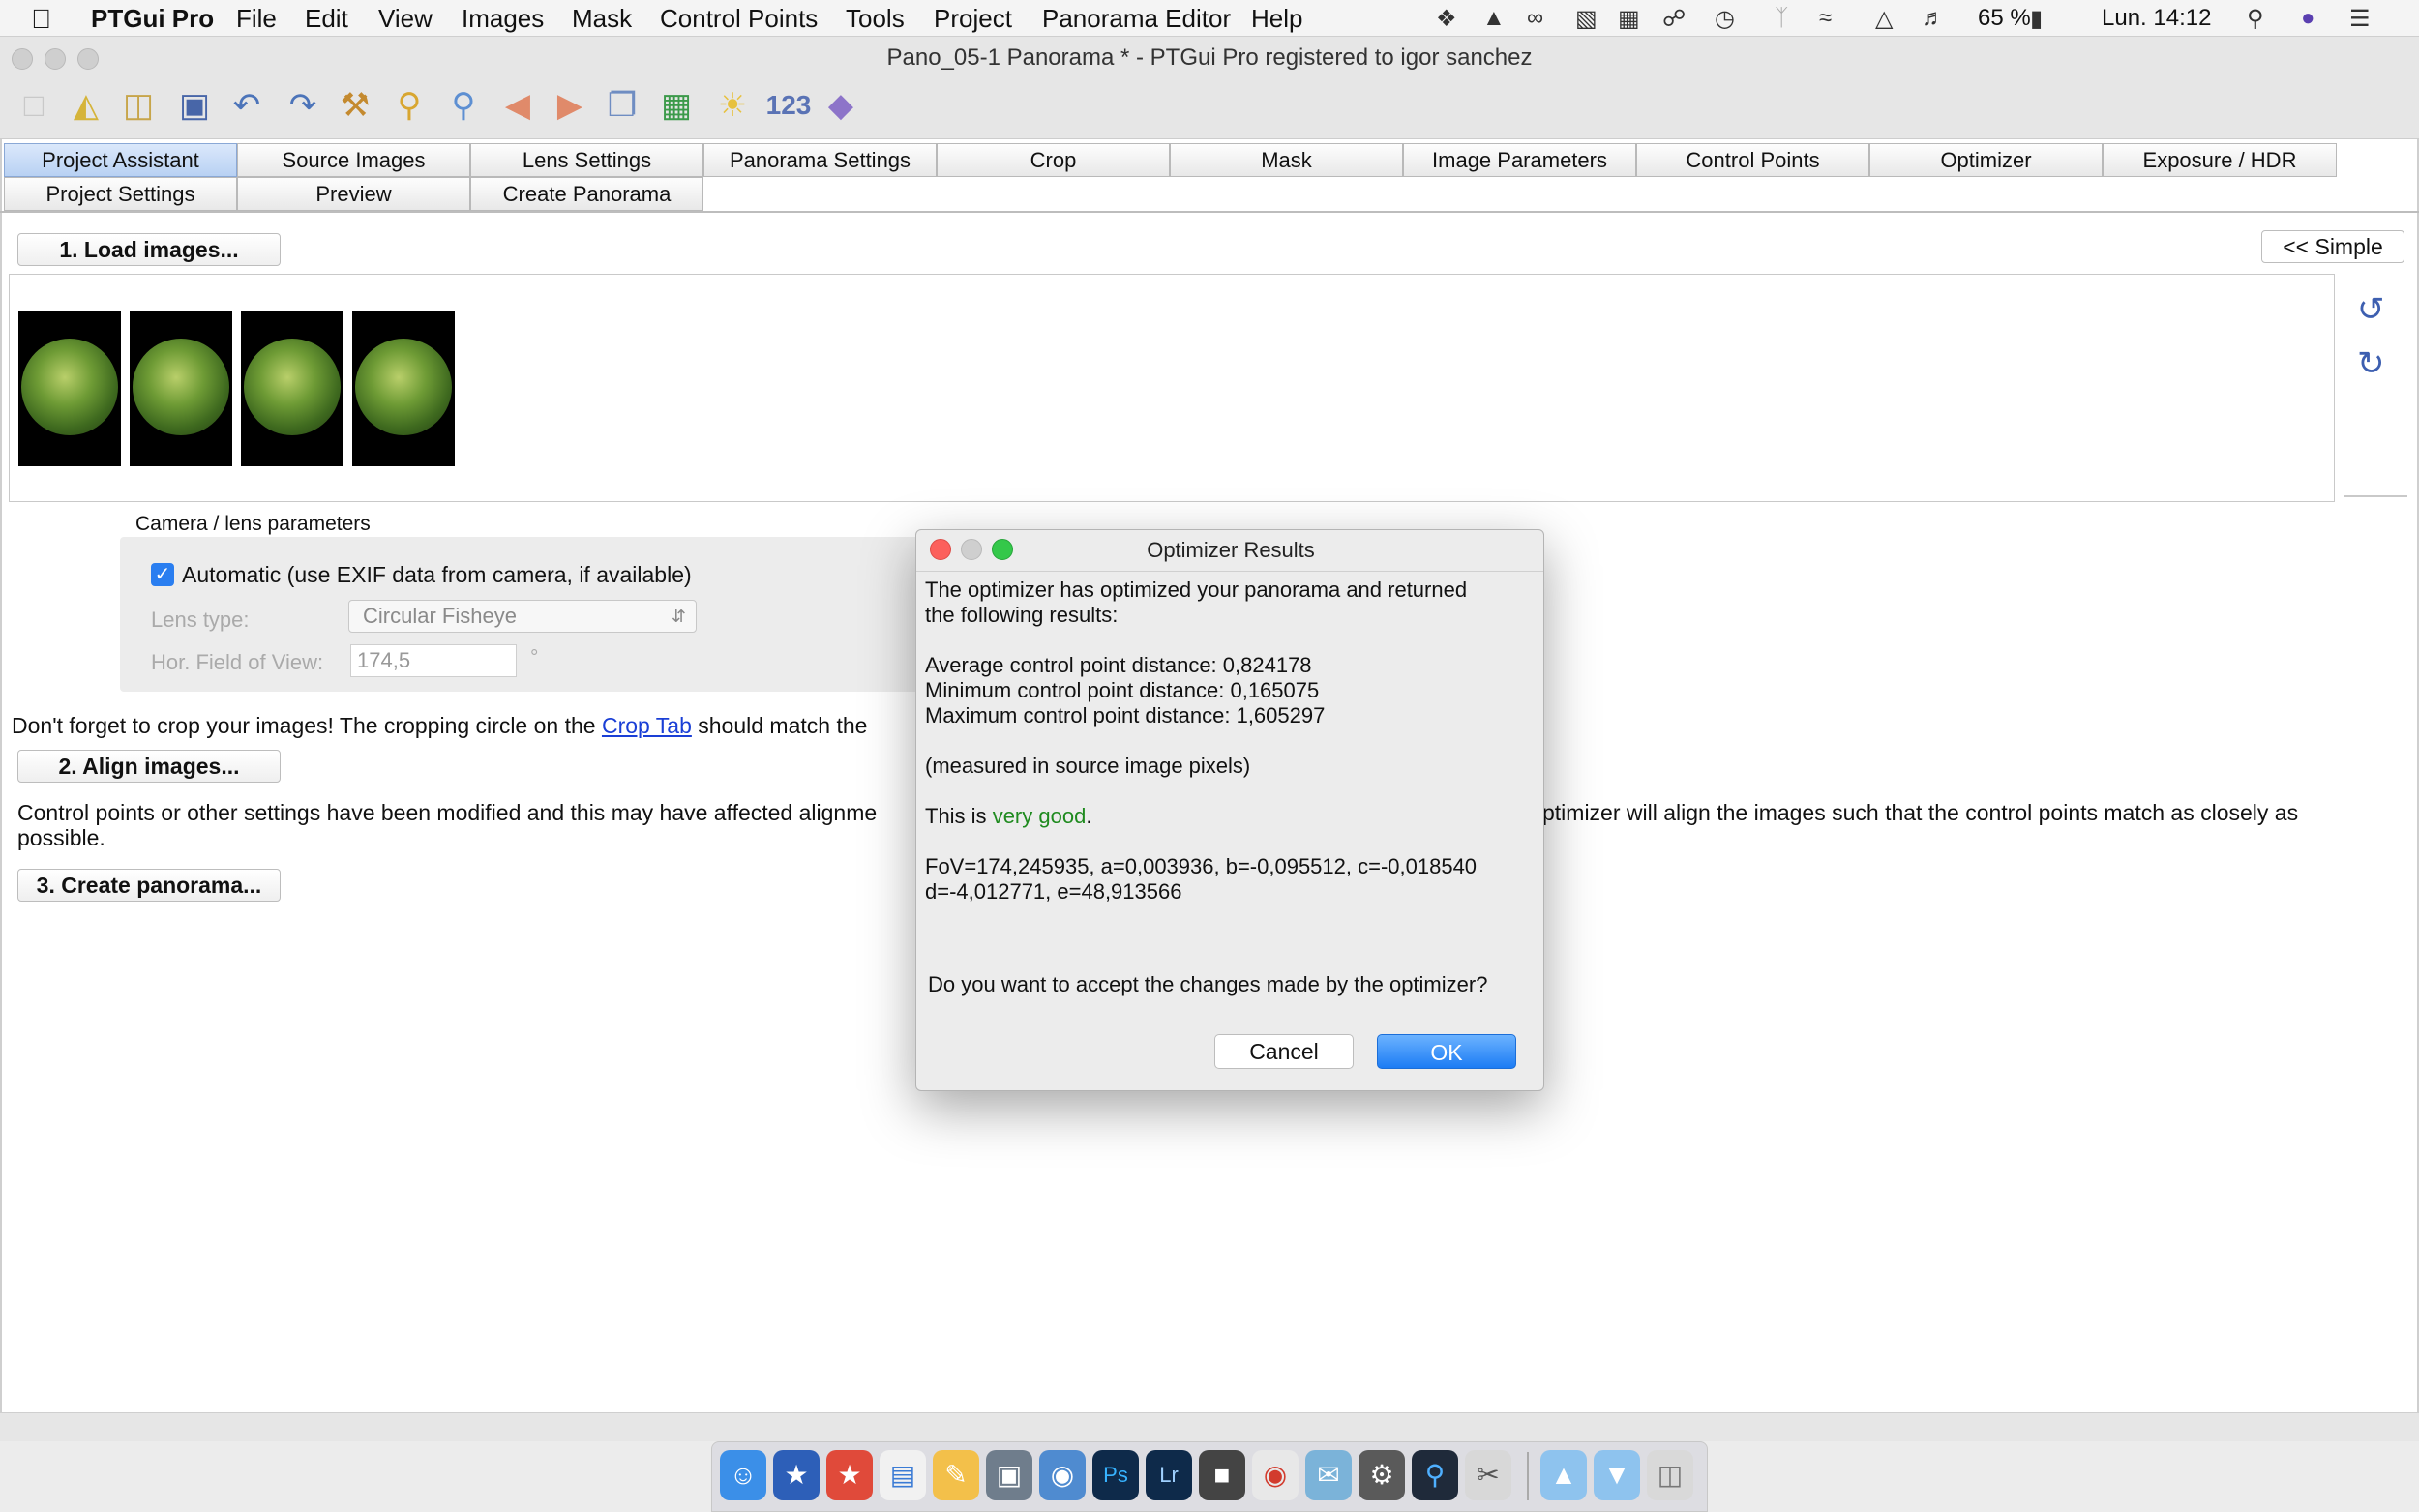  What do you see at coordinates (1670, 1475) in the screenshot?
I see `trash-icon: ◫` at bounding box center [1670, 1475].